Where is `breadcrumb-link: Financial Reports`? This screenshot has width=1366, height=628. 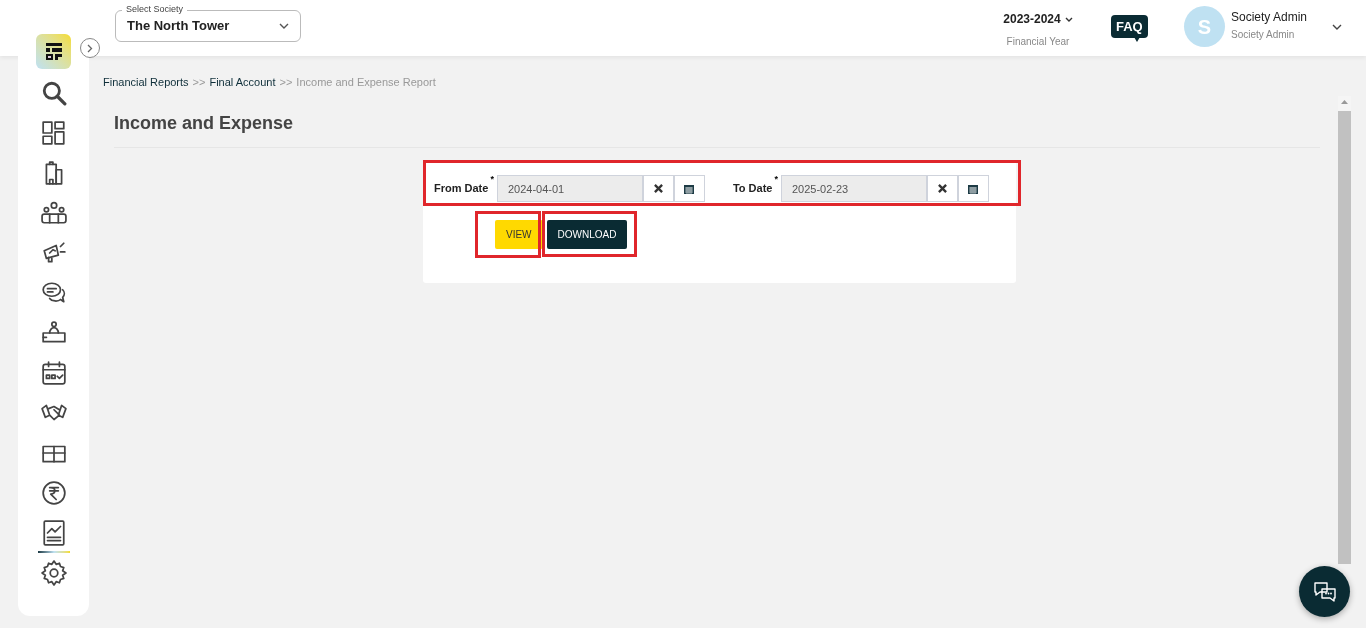 breadcrumb-link: Financial Reports is located at coordinates (146, 82).